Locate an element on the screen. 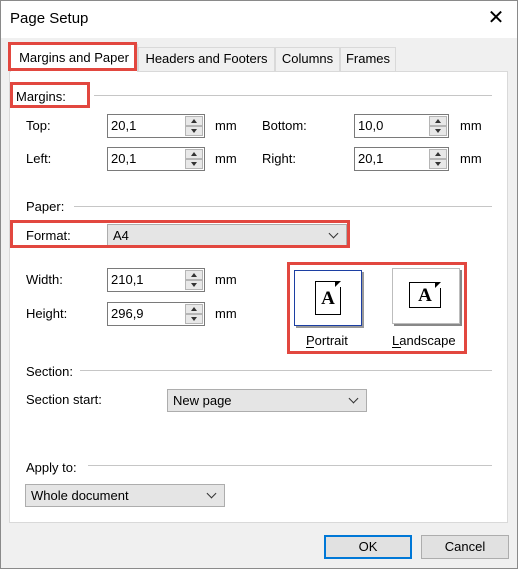  paper-height-spin-up-icon is located at coordinates (194, 309).